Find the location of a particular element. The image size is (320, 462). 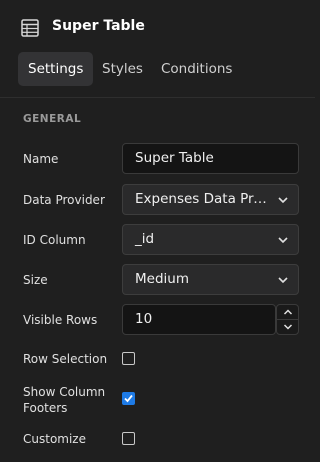

component-title: Super Table is located at coordinates (98, 26).